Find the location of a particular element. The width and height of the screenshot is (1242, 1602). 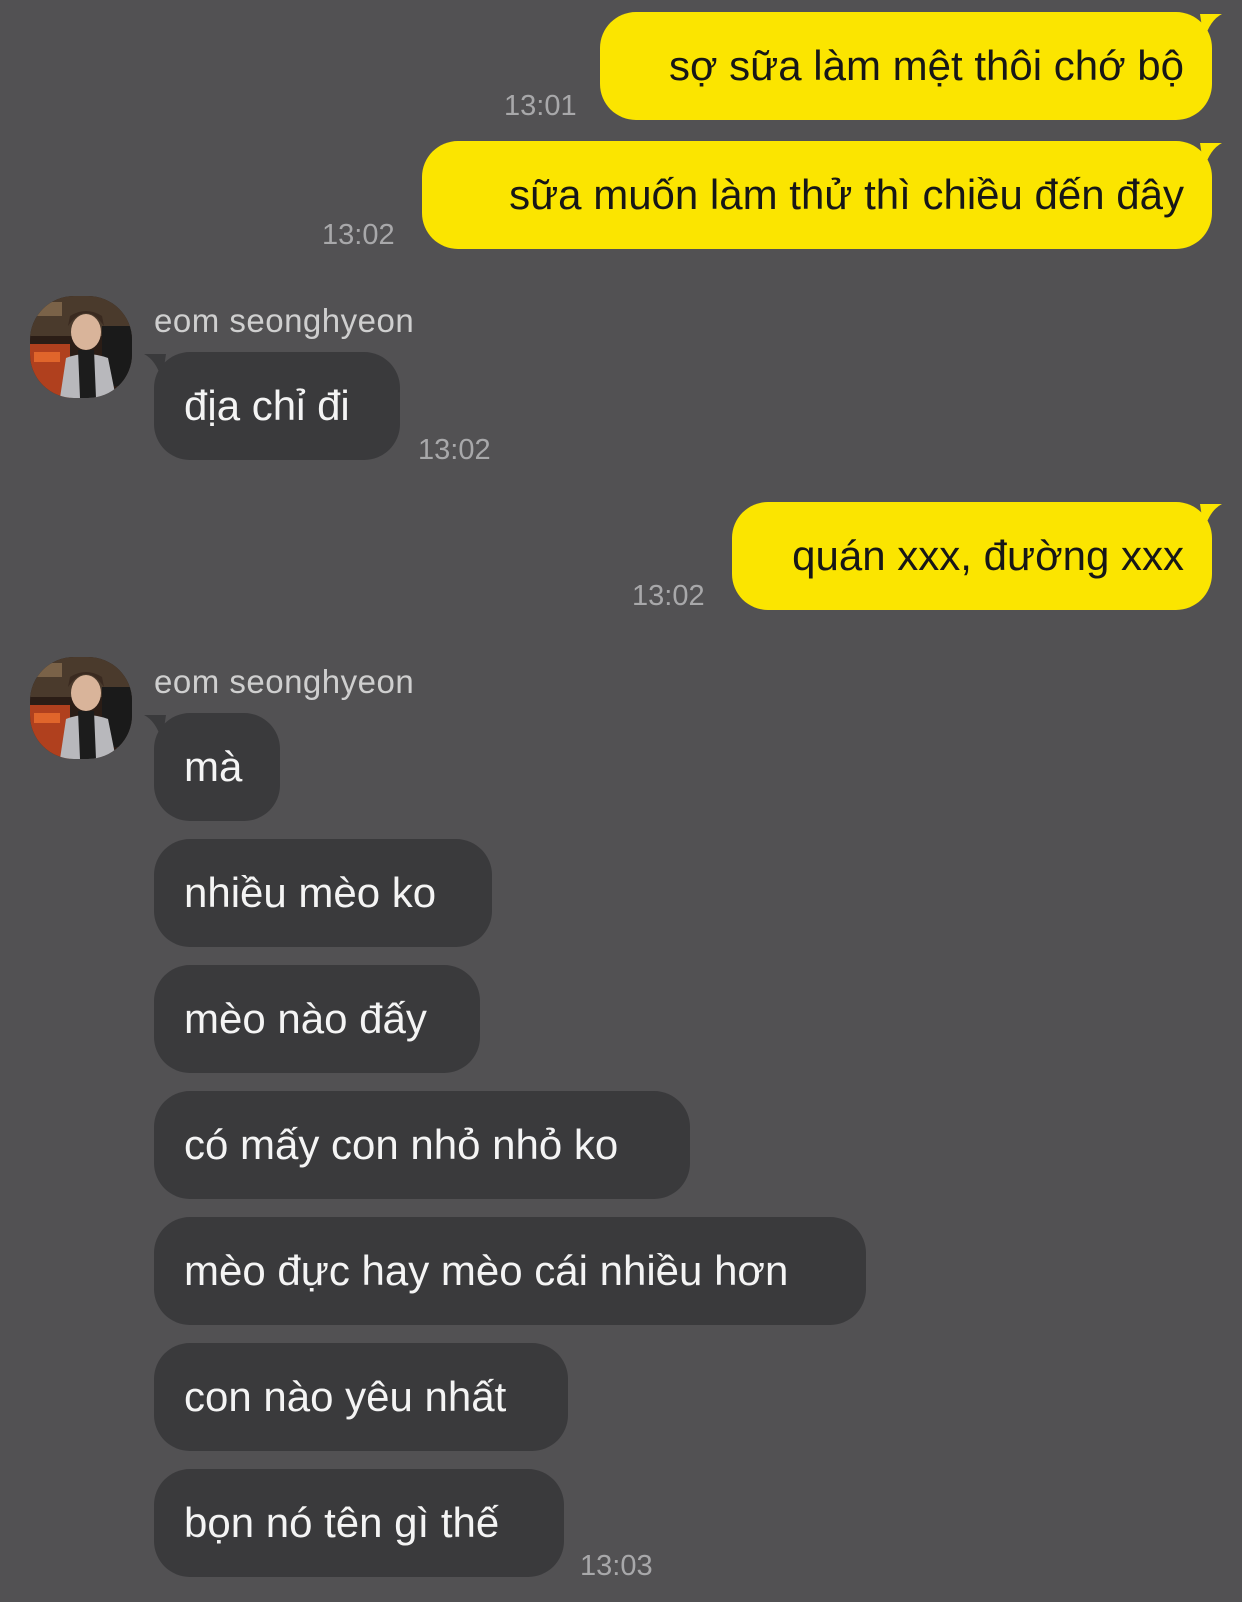

their-message-bubble: bọn nó tên gì thế is located at coordinates (359, 1523).